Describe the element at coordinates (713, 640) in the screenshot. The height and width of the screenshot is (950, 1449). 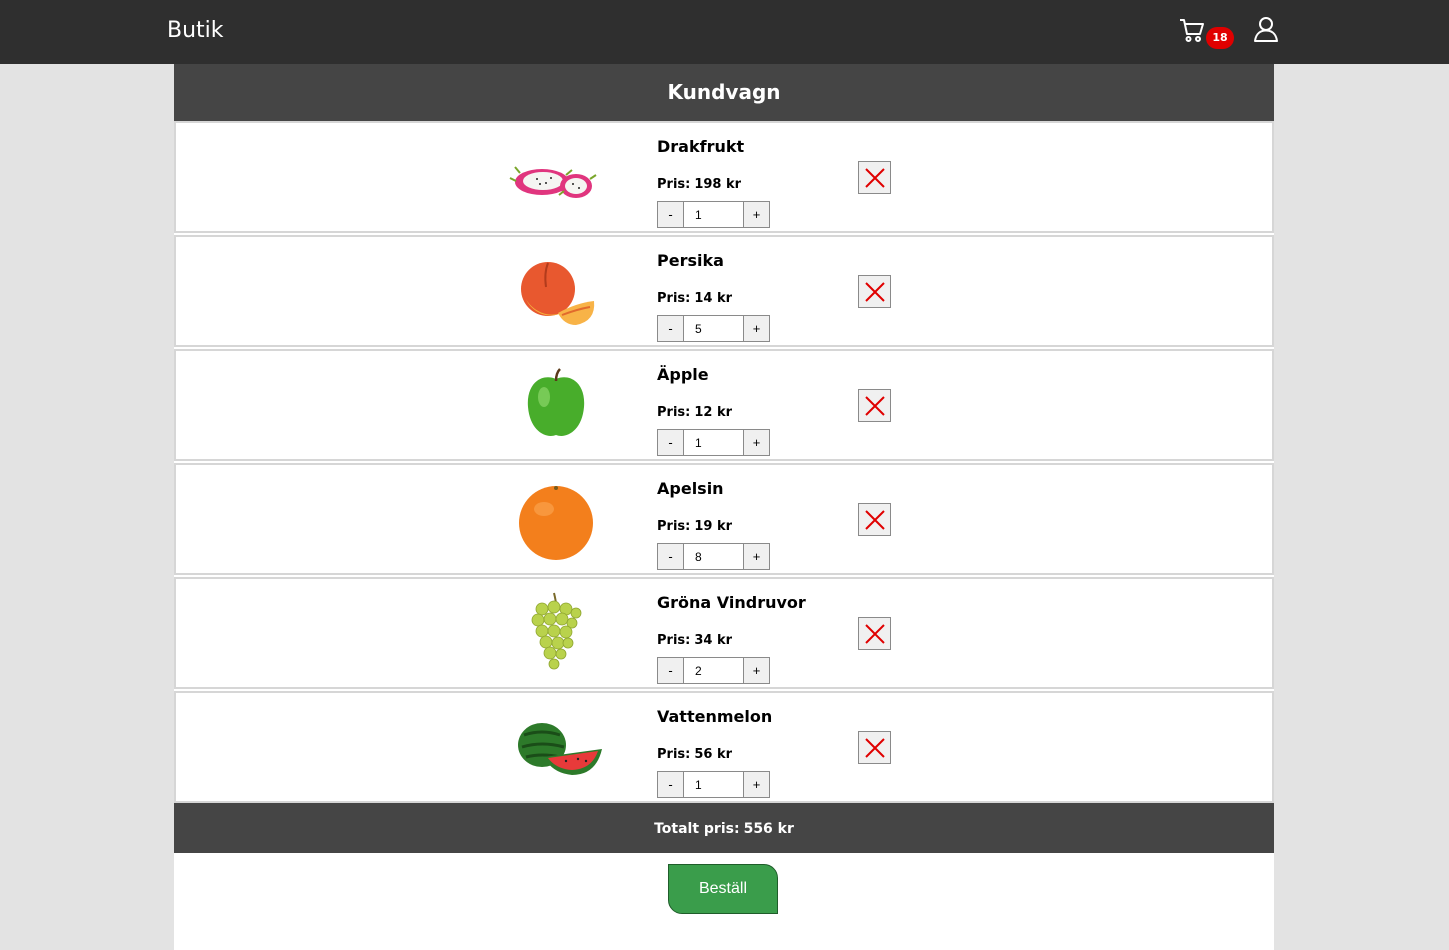
I see `price-value: 34 kr` at that location.